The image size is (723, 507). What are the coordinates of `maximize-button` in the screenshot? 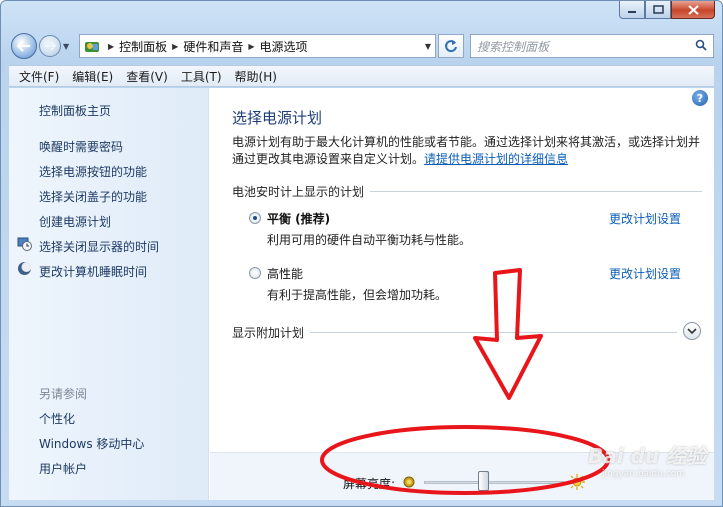 It's located at (658, 10).